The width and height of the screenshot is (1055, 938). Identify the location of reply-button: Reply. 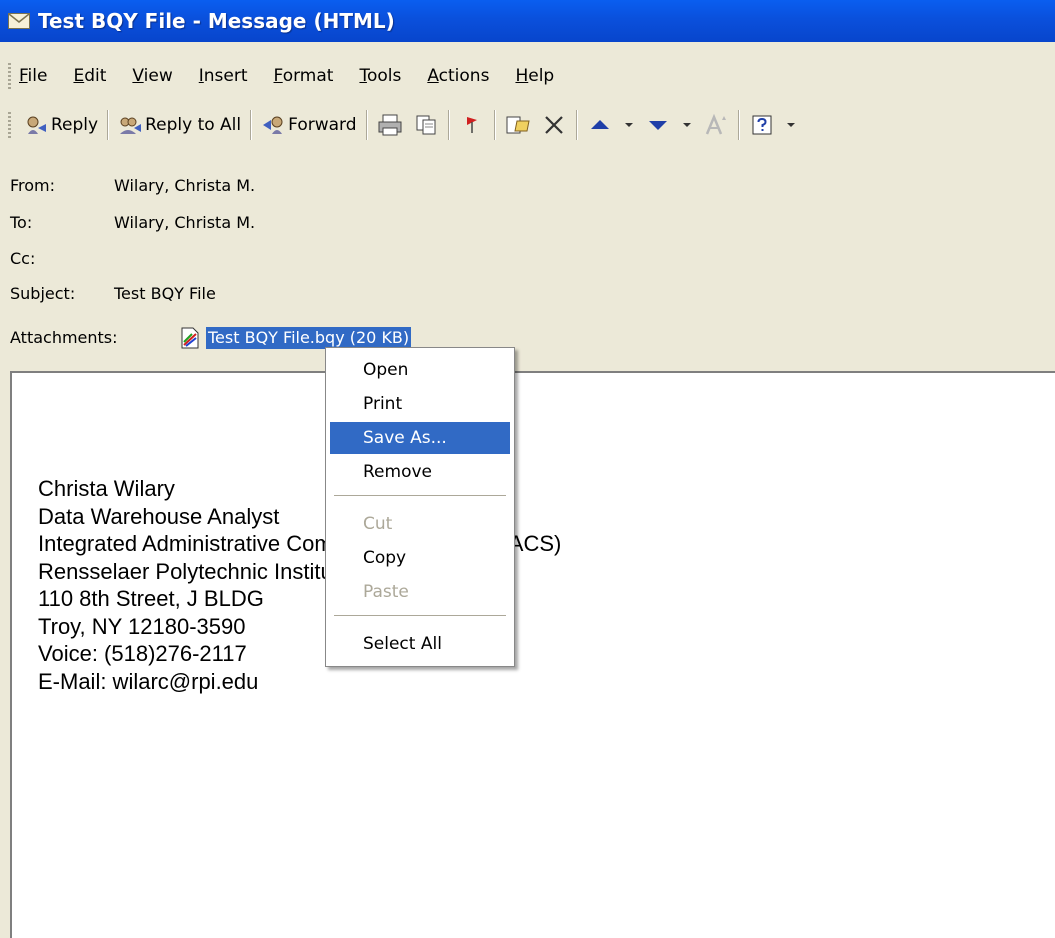
(61, 125).